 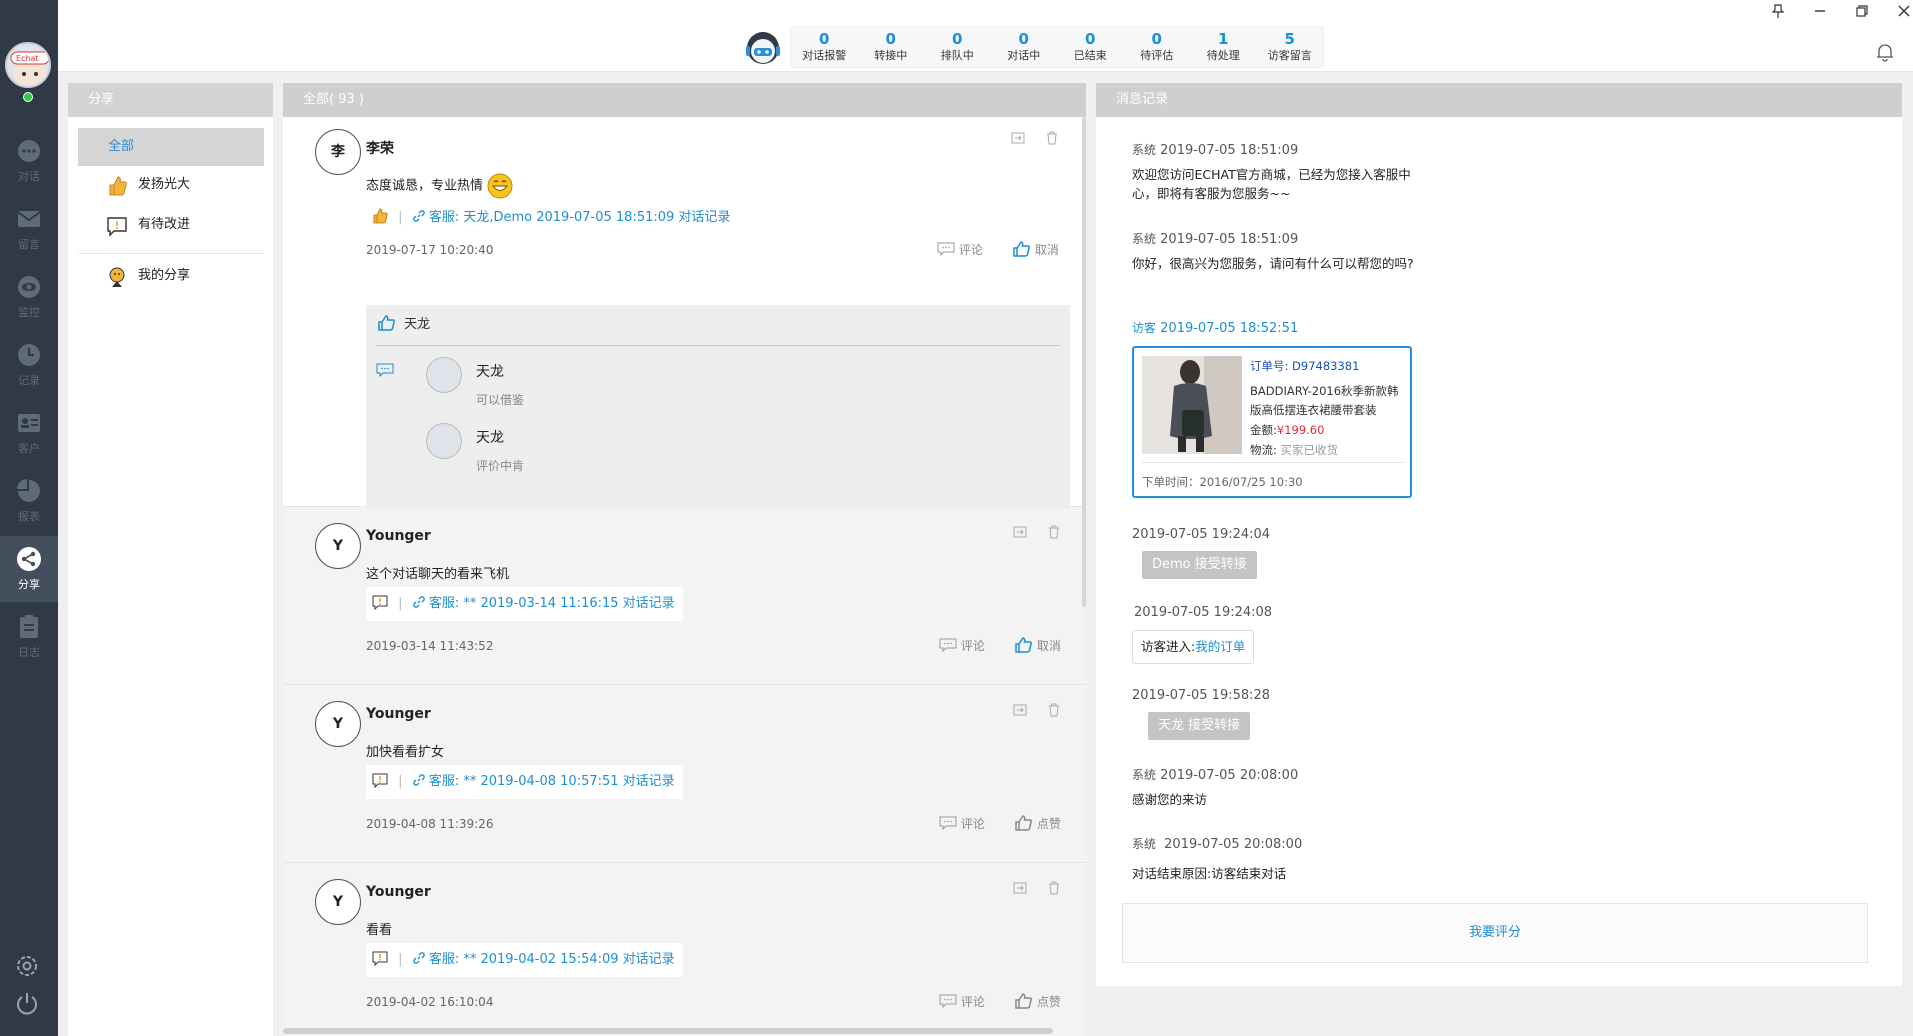 I want to click on stat-count: 5, so click(x=1289, y=39).